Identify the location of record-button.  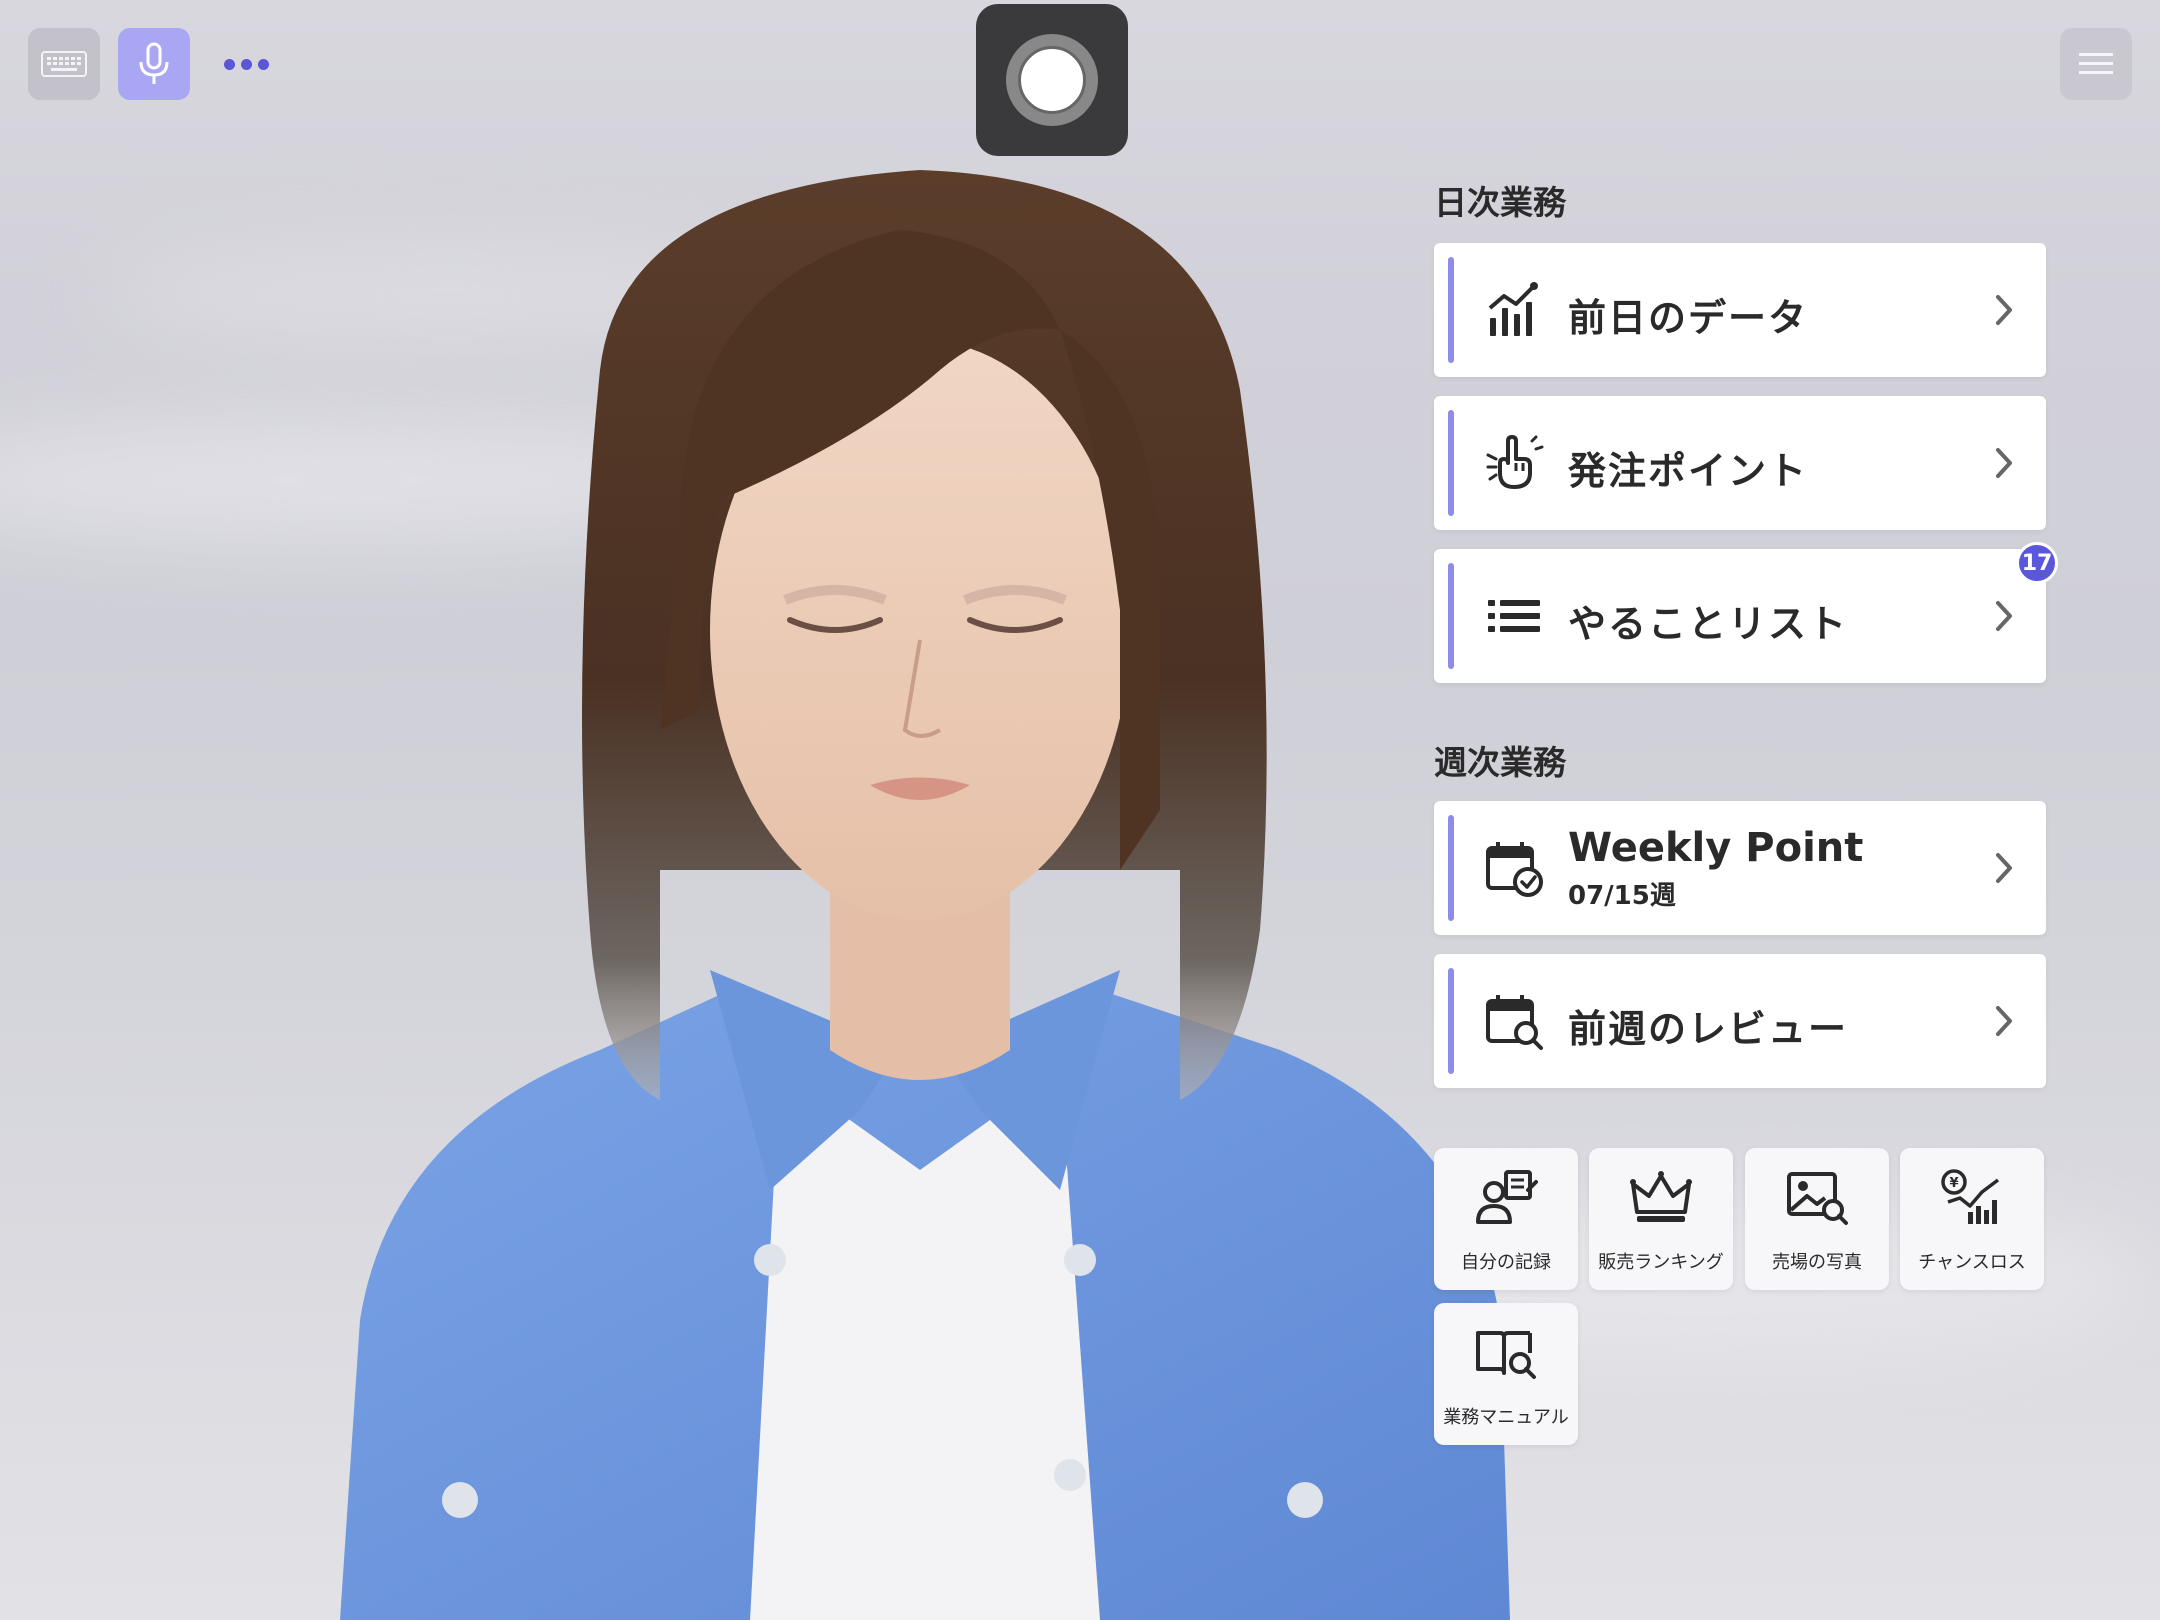
(1052, 80).